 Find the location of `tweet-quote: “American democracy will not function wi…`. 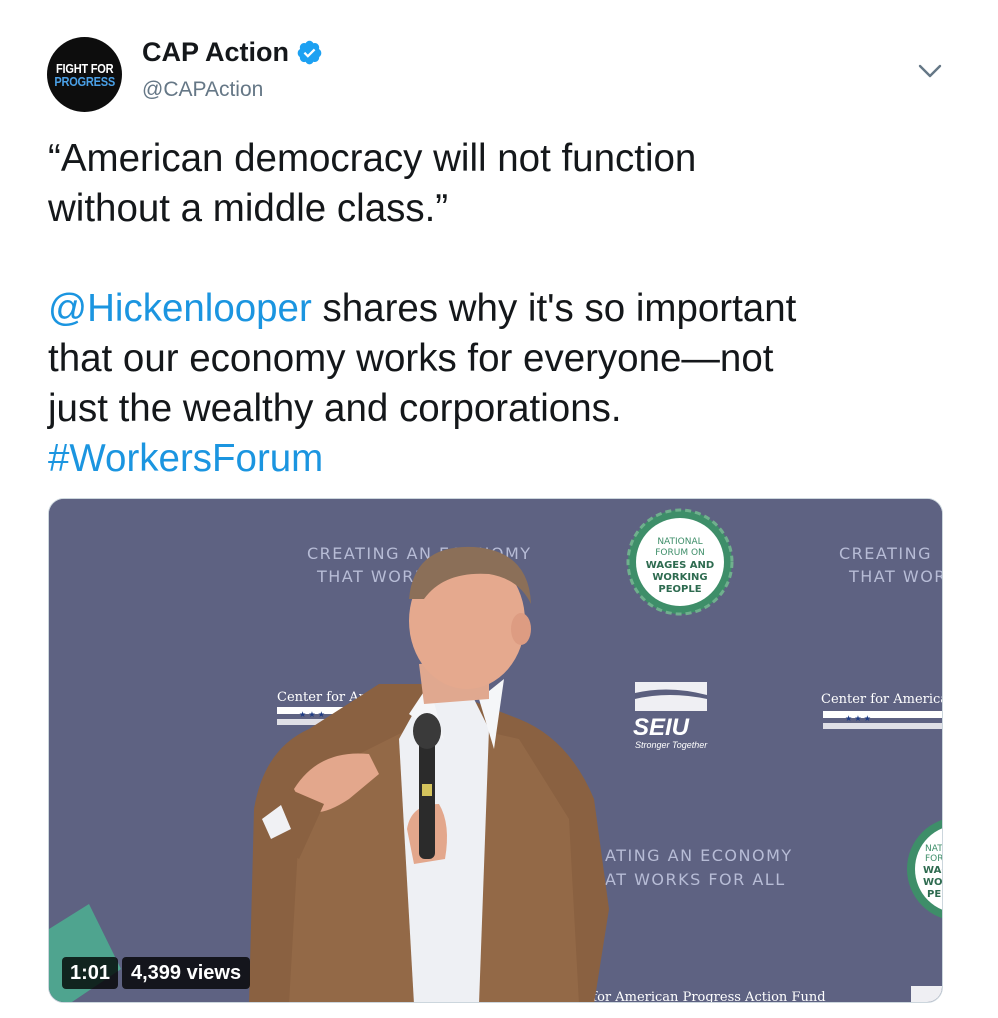

tweet-quote: “American democracy will not function wi… is located at coordinates (372, 183).